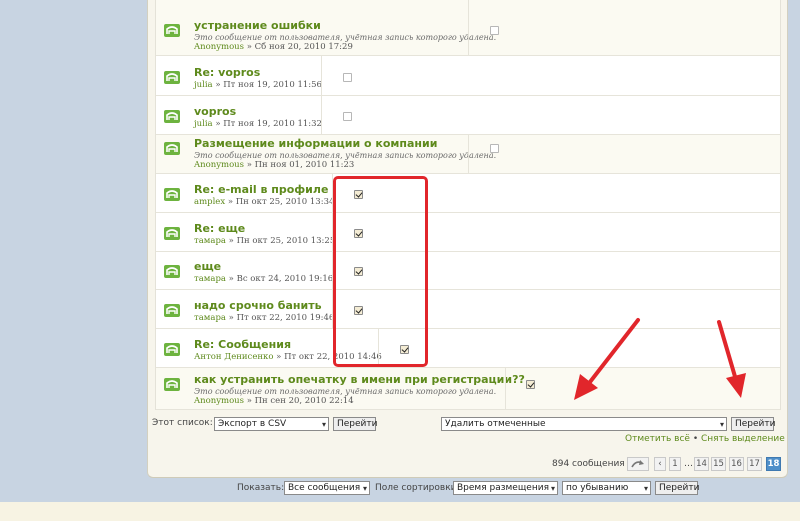 The image size is (800, 521). What do you see at coordinates (660, 359) in the screenshot?
I see `annotation-arrows` at bounding box center [660, 359].